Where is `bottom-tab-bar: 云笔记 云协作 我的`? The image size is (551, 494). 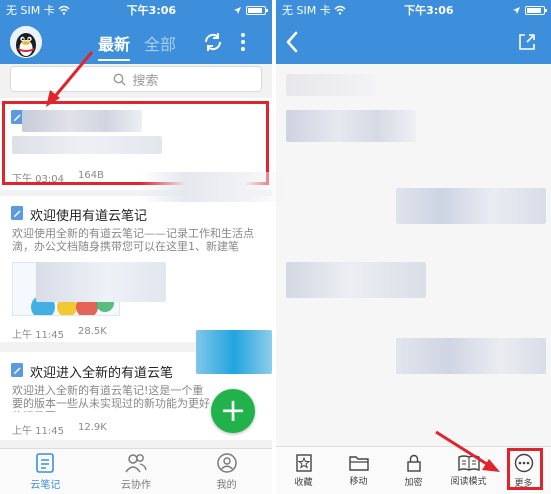 bottom-tab-bar: 云笔记 云协作 我的 is located at coordinates (136, 471).